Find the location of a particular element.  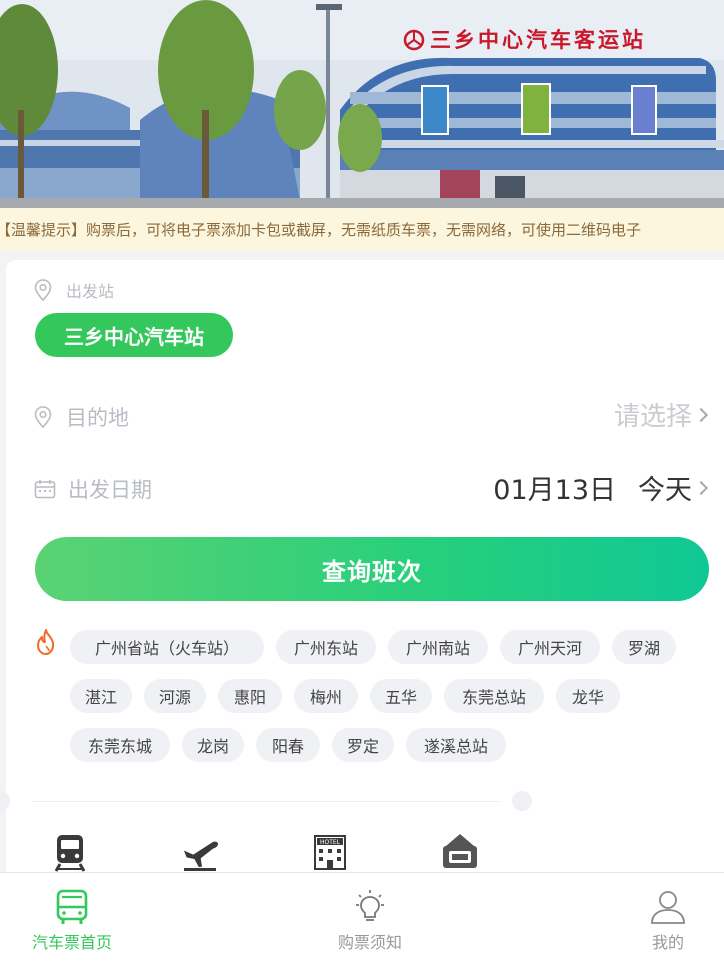

ticket-icon is located at coordinates (460, 852).